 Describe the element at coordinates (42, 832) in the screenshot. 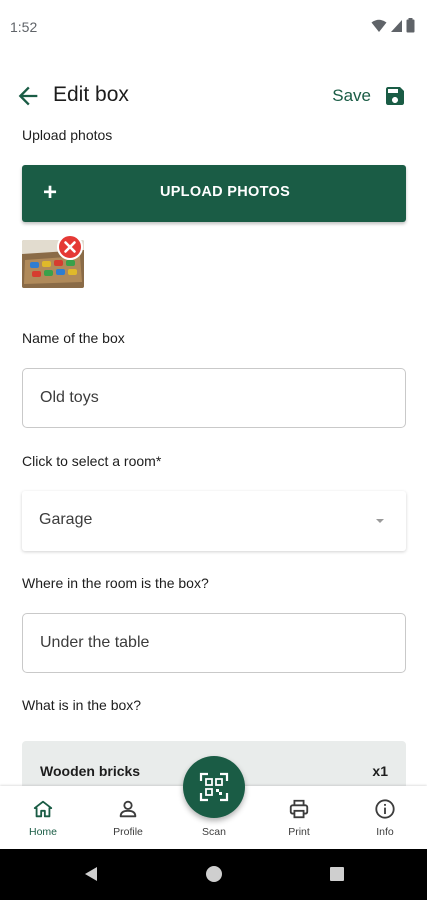

I see `nav-label-home: Home` at that location.